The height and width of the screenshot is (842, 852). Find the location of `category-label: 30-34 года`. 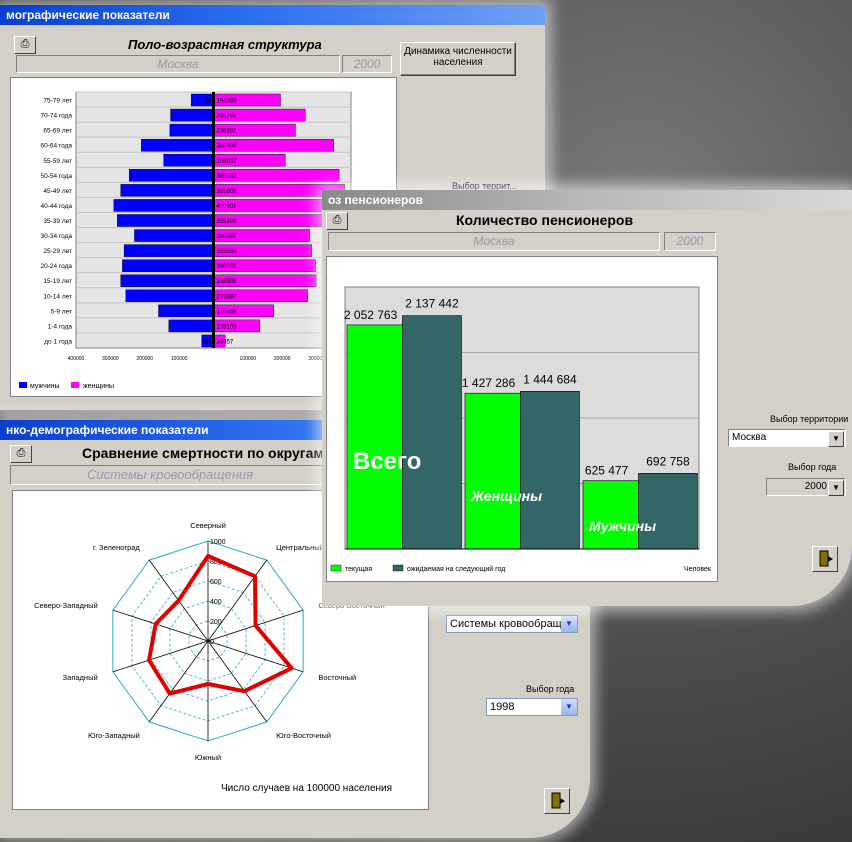

category-label: 30-34 года is located at coordinates (56, 236).